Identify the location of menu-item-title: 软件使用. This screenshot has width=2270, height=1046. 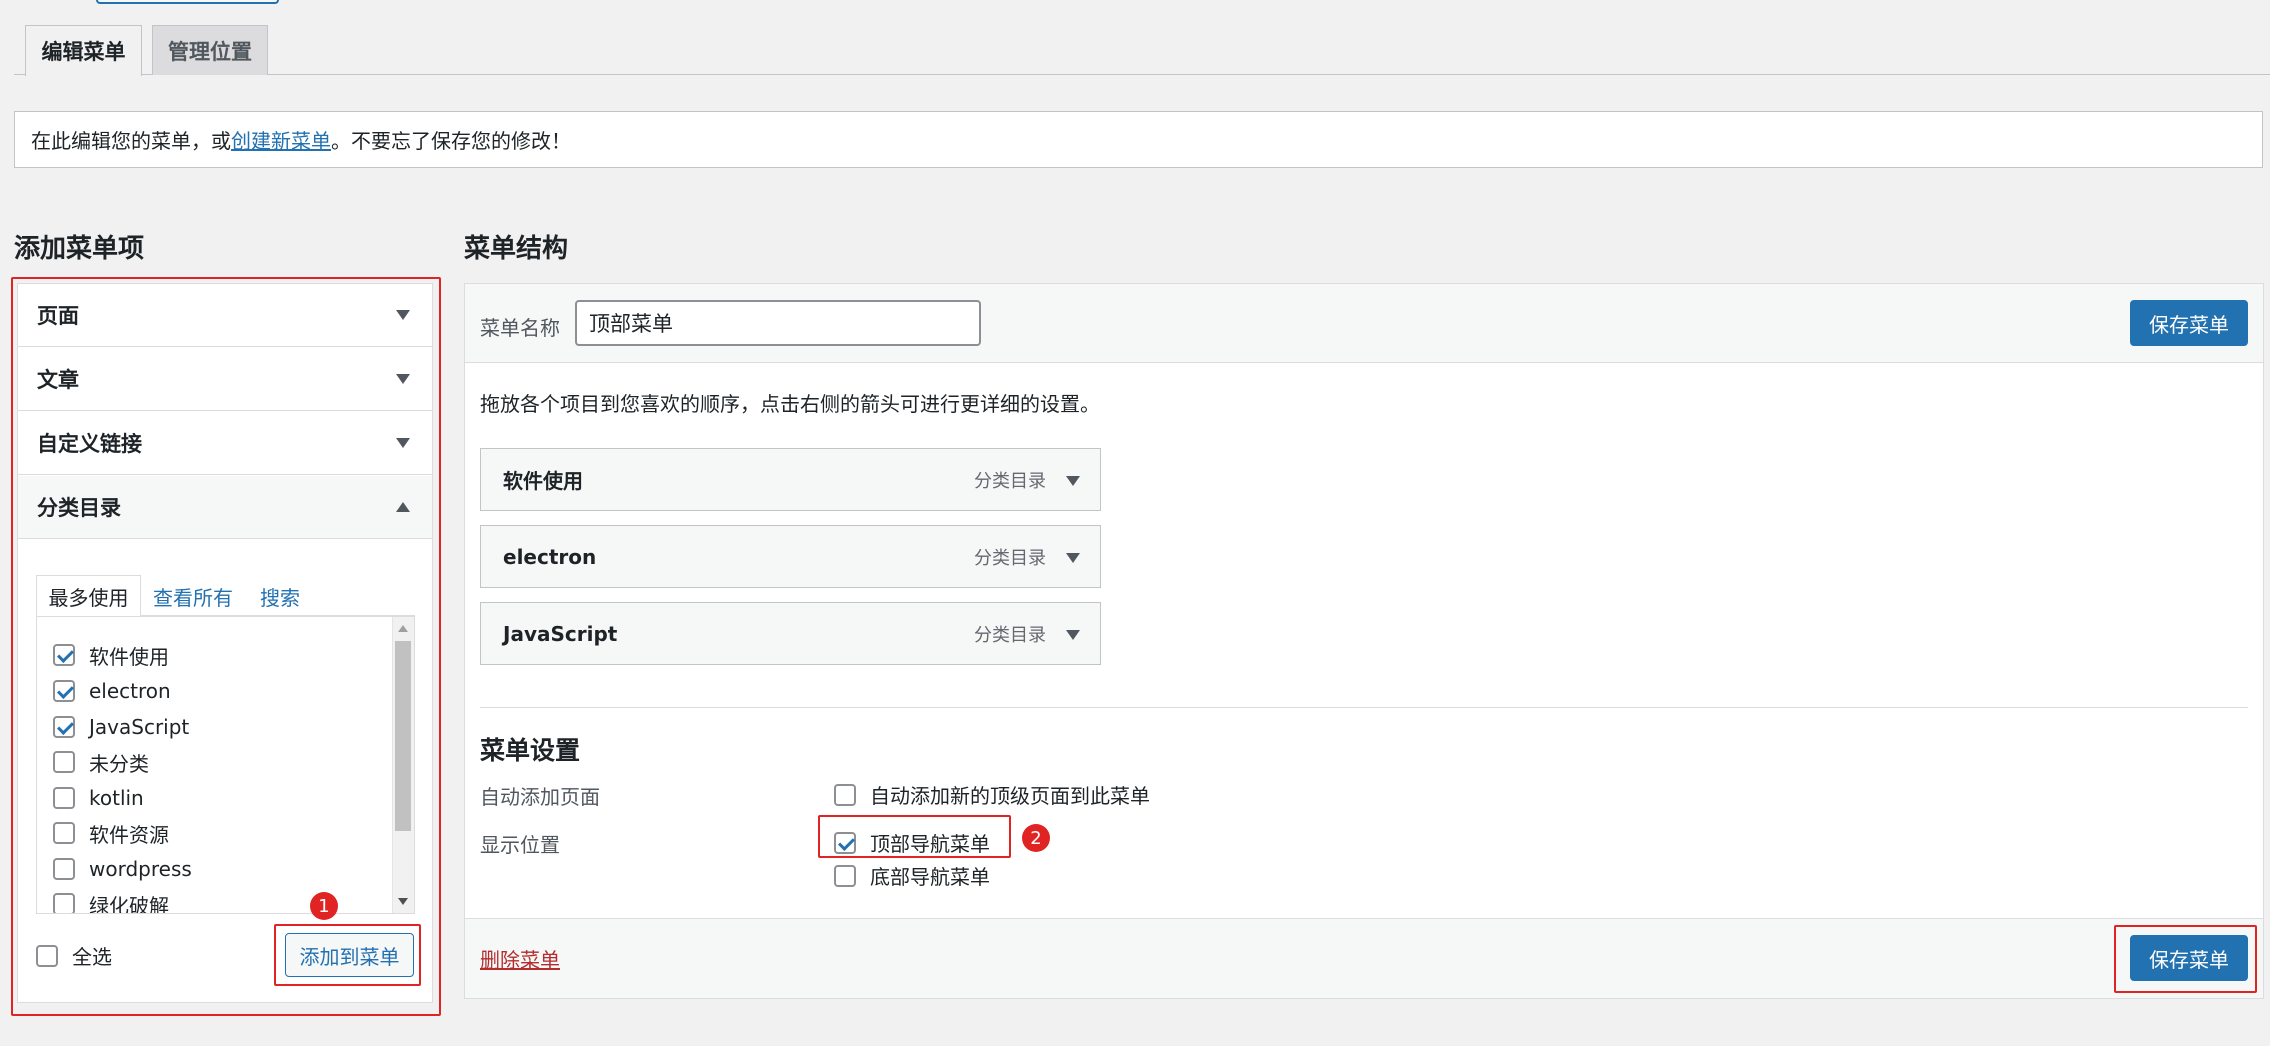
(543, 481).